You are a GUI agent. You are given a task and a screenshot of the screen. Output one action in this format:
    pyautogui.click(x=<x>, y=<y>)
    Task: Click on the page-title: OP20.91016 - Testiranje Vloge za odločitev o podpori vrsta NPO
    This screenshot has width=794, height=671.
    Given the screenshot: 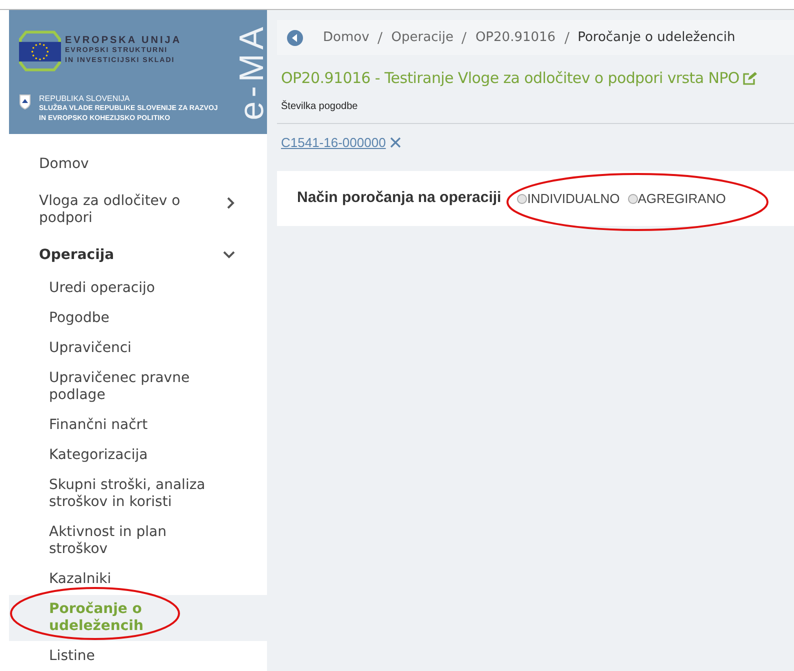 What is the action you would take?
    pyautogui.click(x=510, y=78)
    